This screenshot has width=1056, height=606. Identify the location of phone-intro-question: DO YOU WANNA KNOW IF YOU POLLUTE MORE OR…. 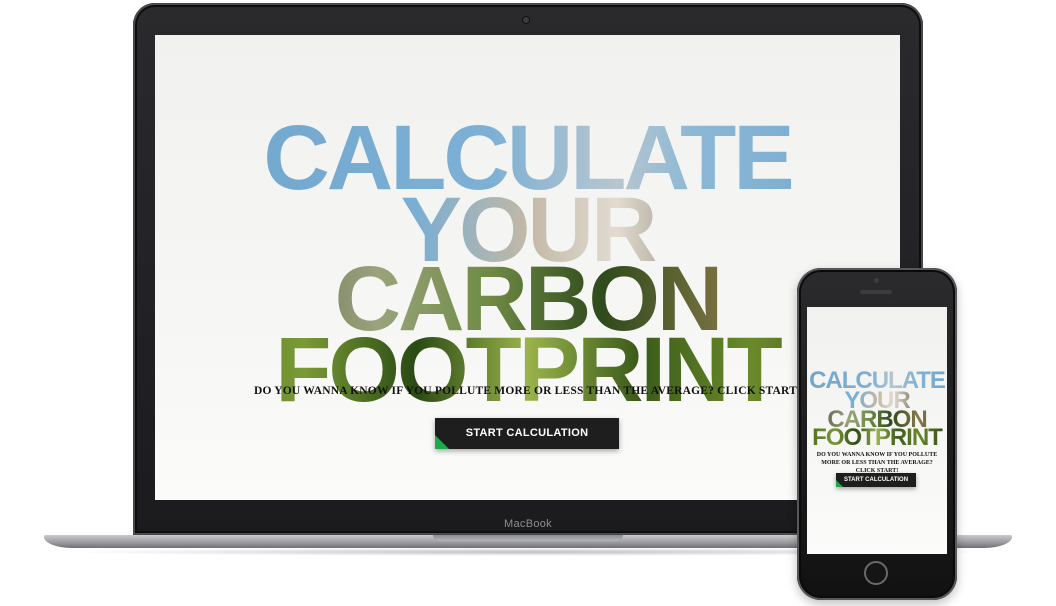
(877, 463).